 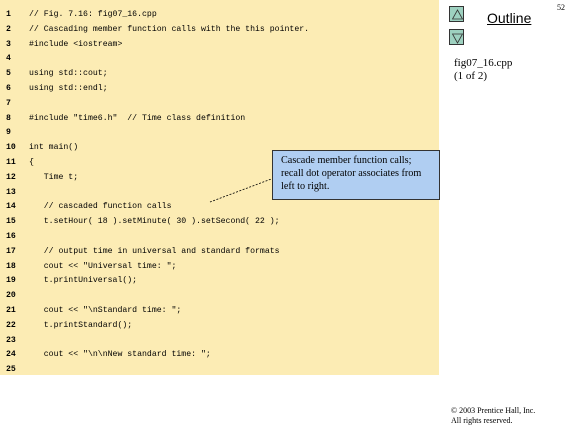 What do you see at coordinates (31, 162) in the screenshot?
I see `code-text: {` at bounding box center [31, 162].